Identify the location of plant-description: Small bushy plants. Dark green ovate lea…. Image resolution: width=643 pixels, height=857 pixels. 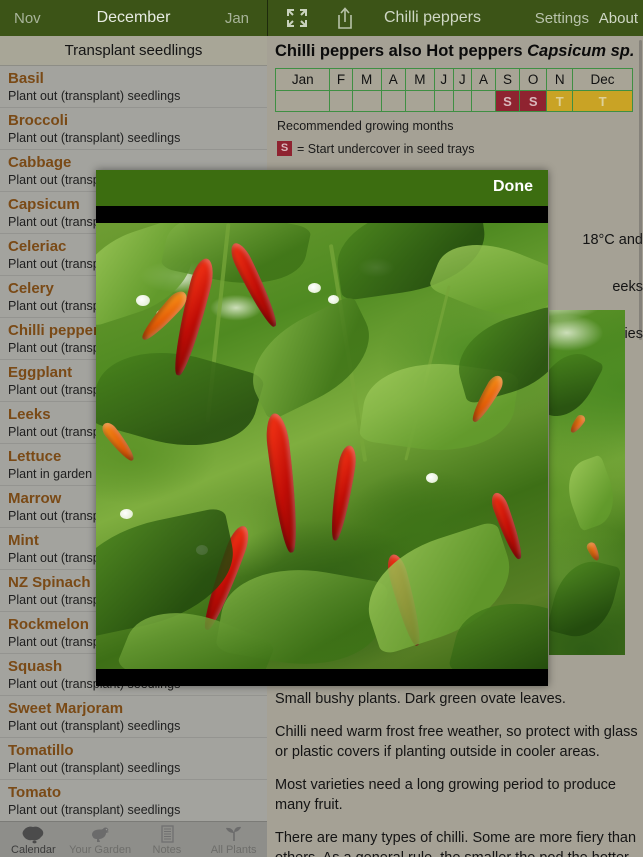
(457, 773).